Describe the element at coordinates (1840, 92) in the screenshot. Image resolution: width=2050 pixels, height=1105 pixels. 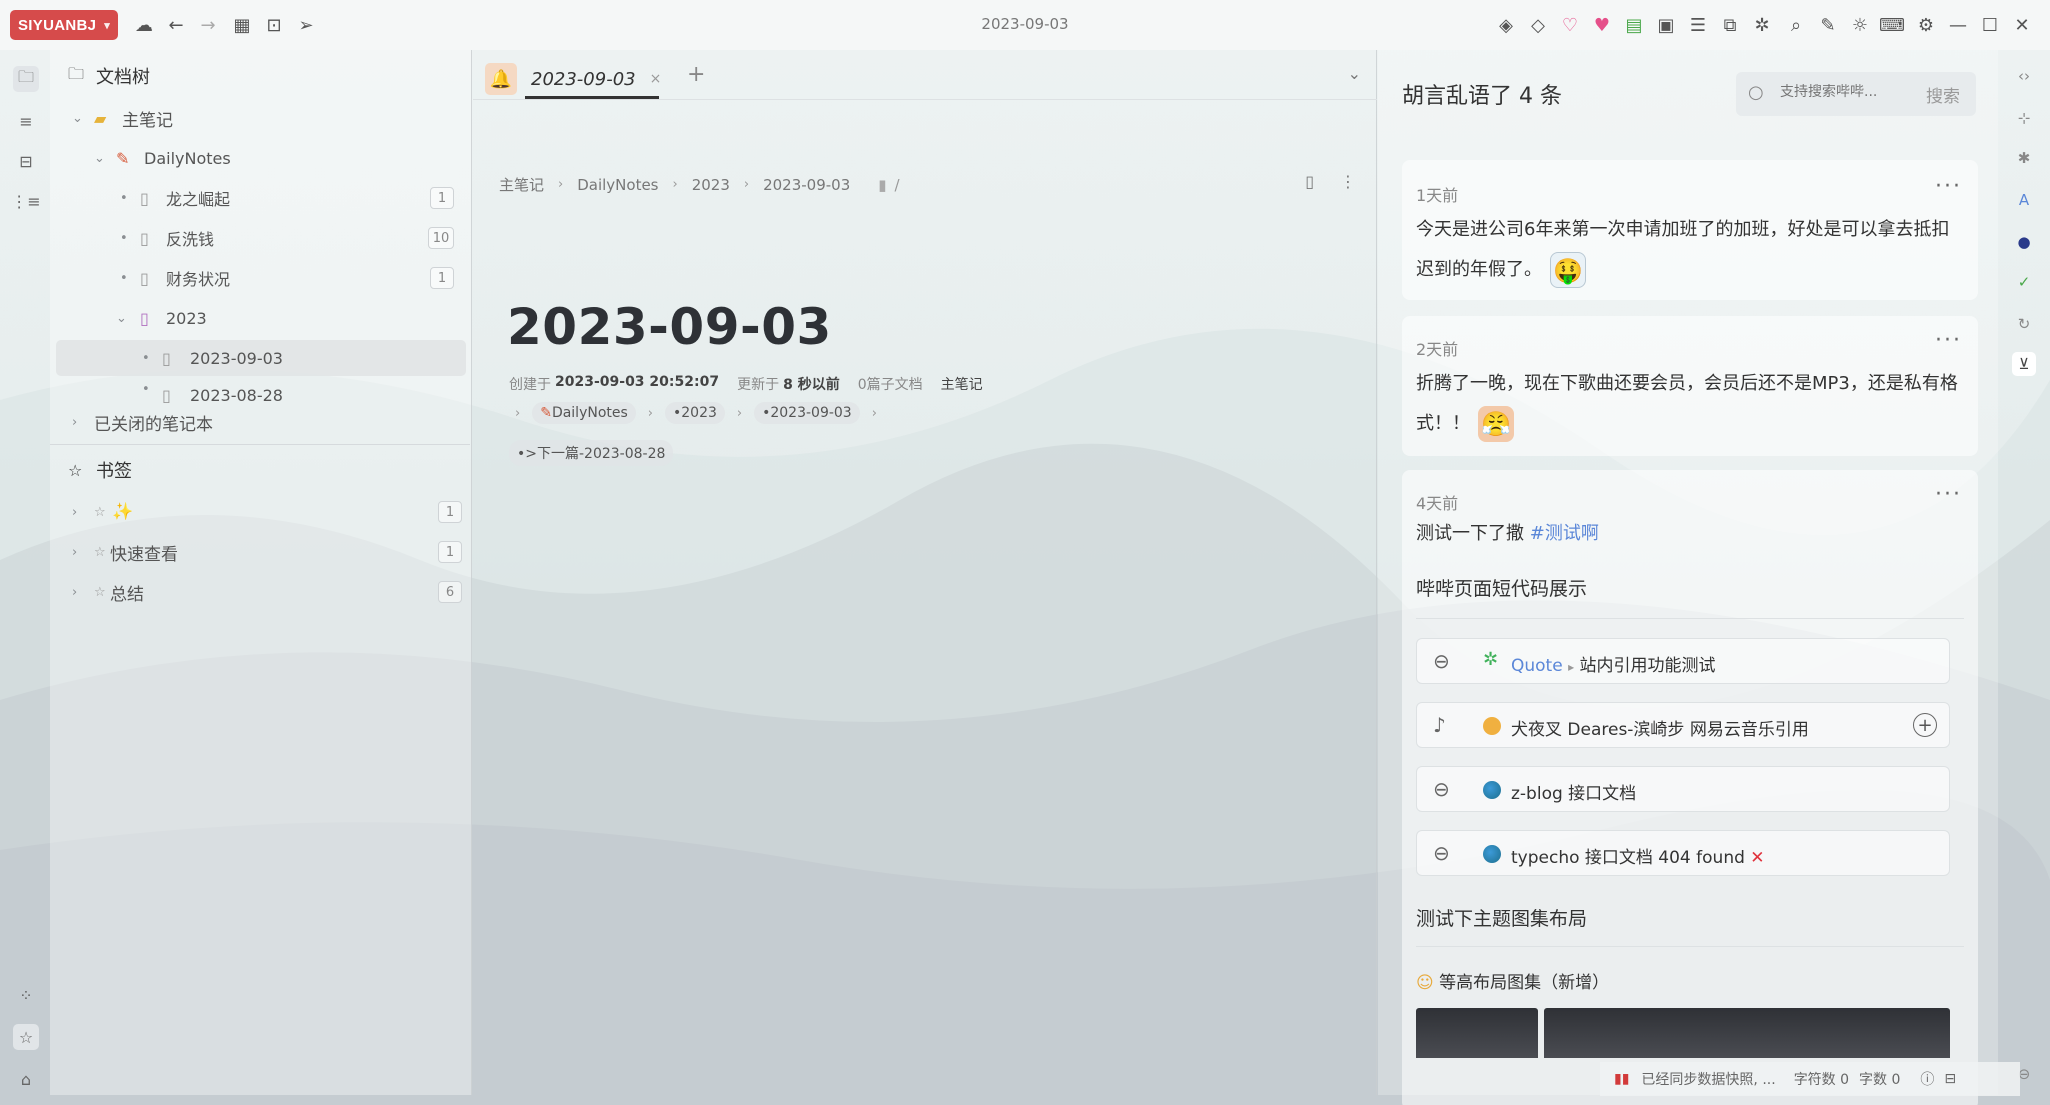
I see `search-input` at that location.